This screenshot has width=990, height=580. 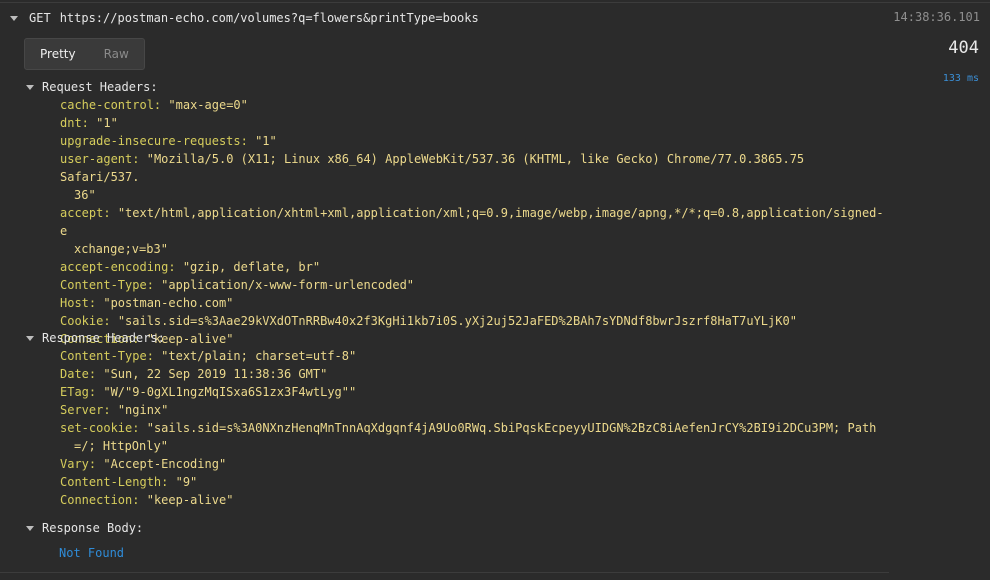 What do you see at coordinates (111, 105) in the screenshot?
I see `header-key: cache-control:` at bounding box center [111, 105].